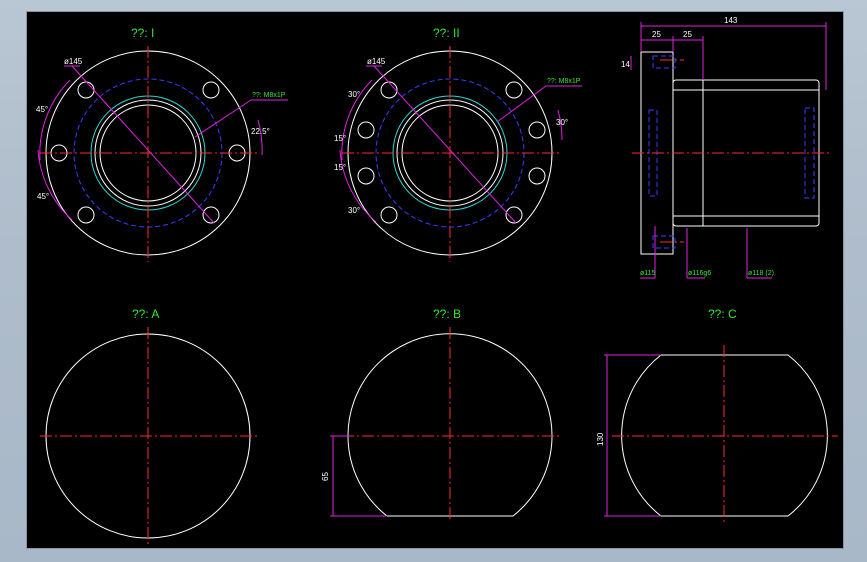  I want to click on overall-length: 143, so click(731, 20).